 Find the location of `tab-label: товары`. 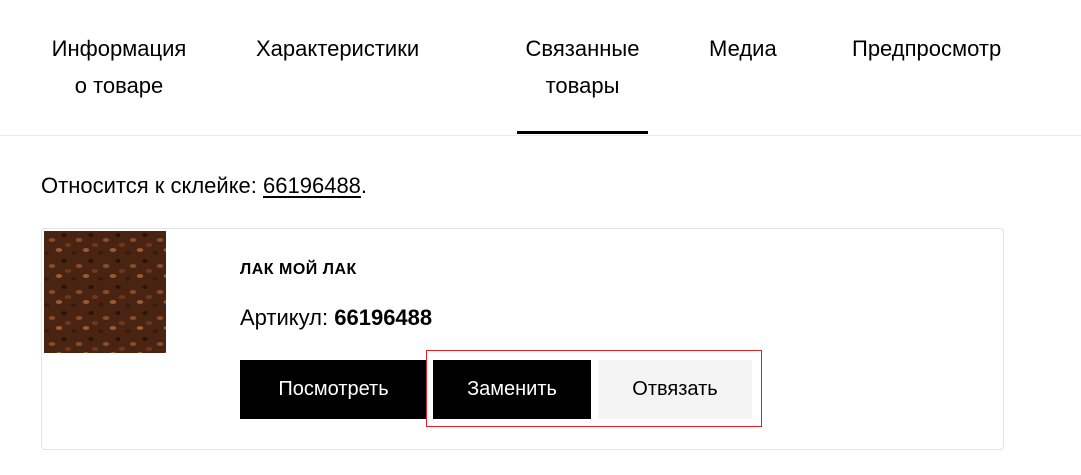

tab-label: товары is located at coordinates (582, 85).